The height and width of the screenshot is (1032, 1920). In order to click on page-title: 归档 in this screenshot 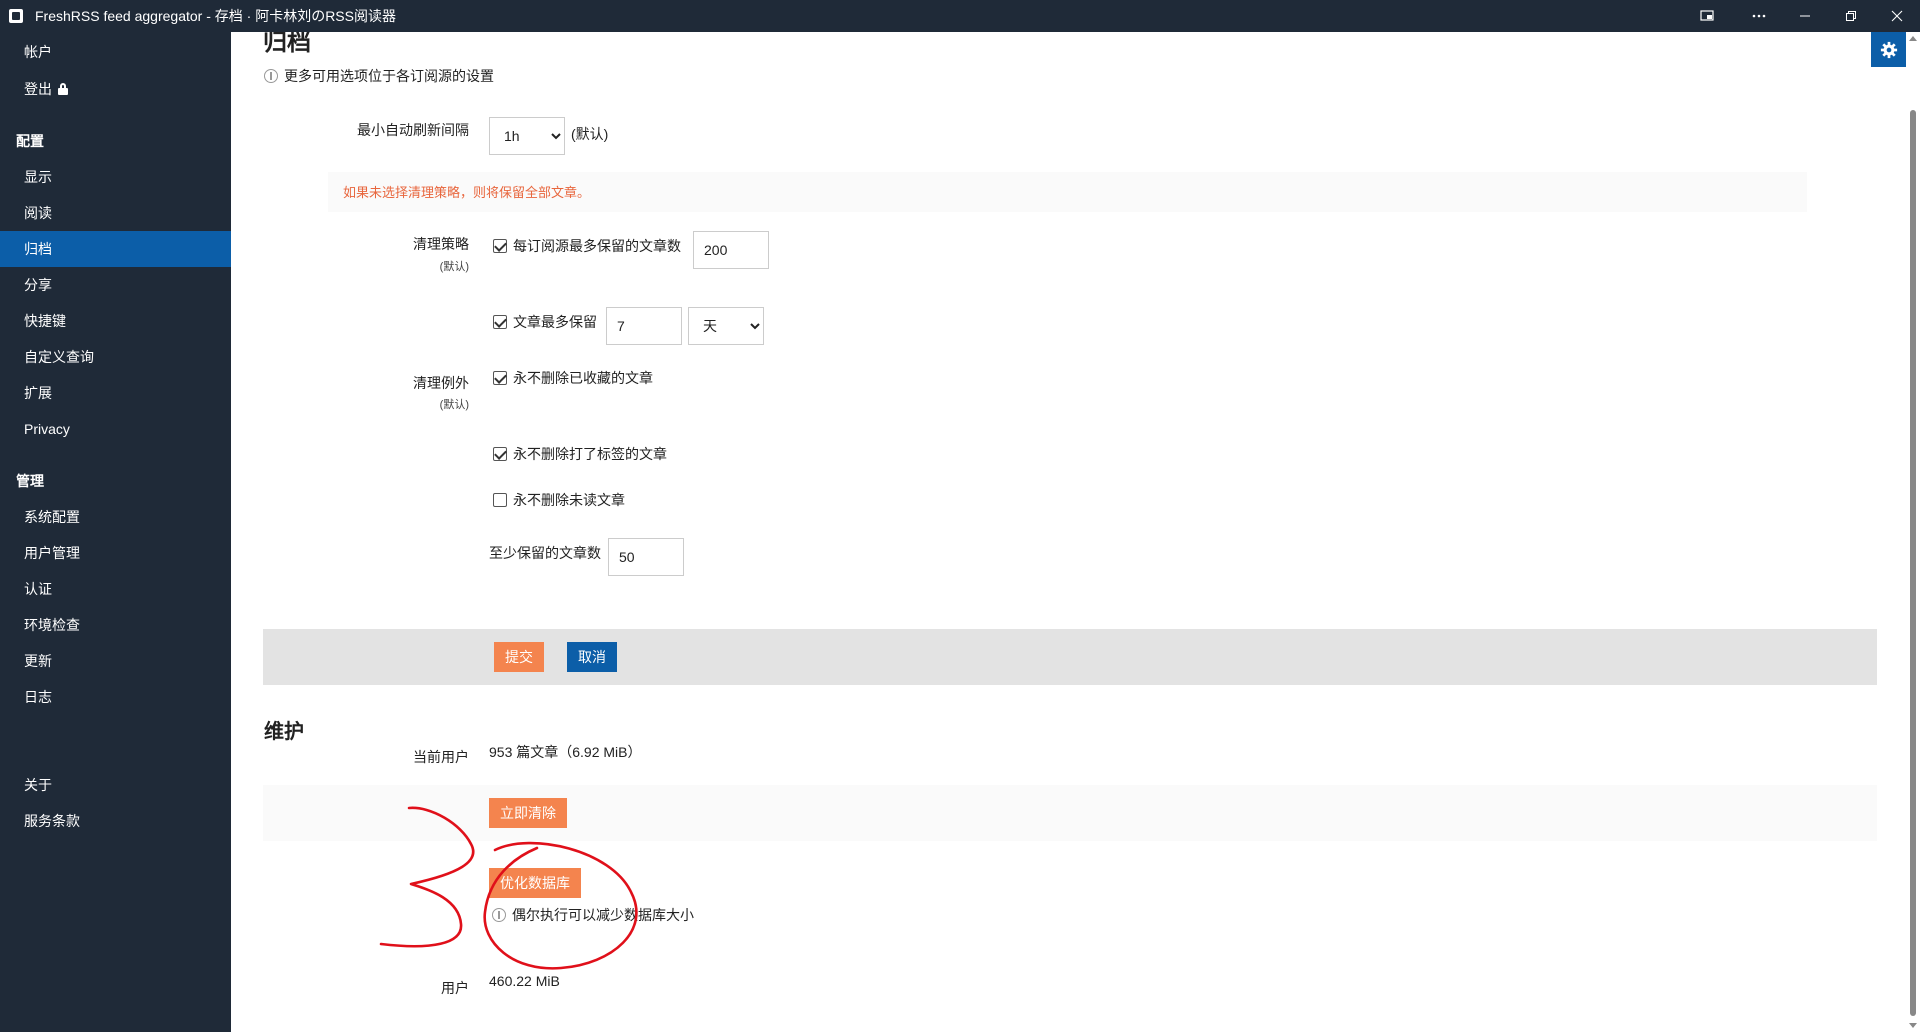, I will do `click(287, 44)`.